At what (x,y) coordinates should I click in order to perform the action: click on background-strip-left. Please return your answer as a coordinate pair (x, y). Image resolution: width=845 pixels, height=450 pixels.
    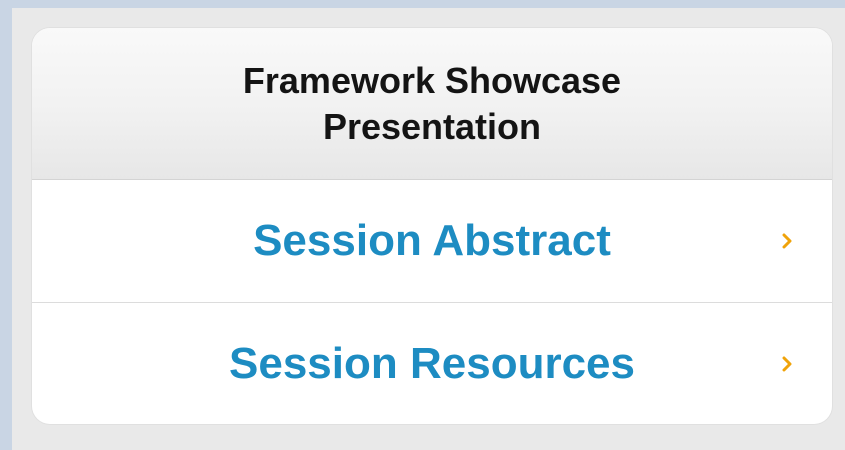
    Looking at the image, I should click on (6, 225).